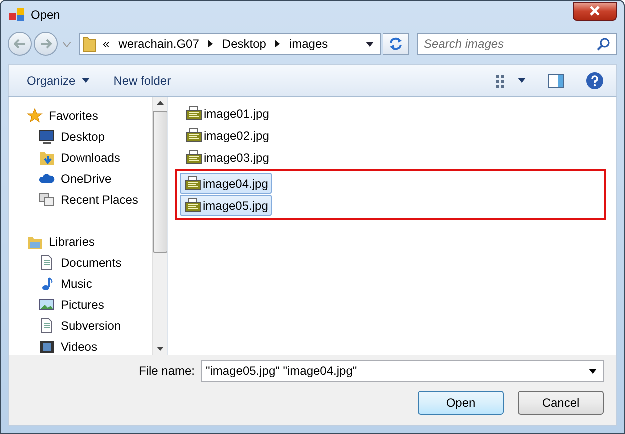 The image size is (625, 434). What do you see at coordinates (47, 158) in the screenshot?
I see `folder-download-icon` at bounding box center [47, 158].